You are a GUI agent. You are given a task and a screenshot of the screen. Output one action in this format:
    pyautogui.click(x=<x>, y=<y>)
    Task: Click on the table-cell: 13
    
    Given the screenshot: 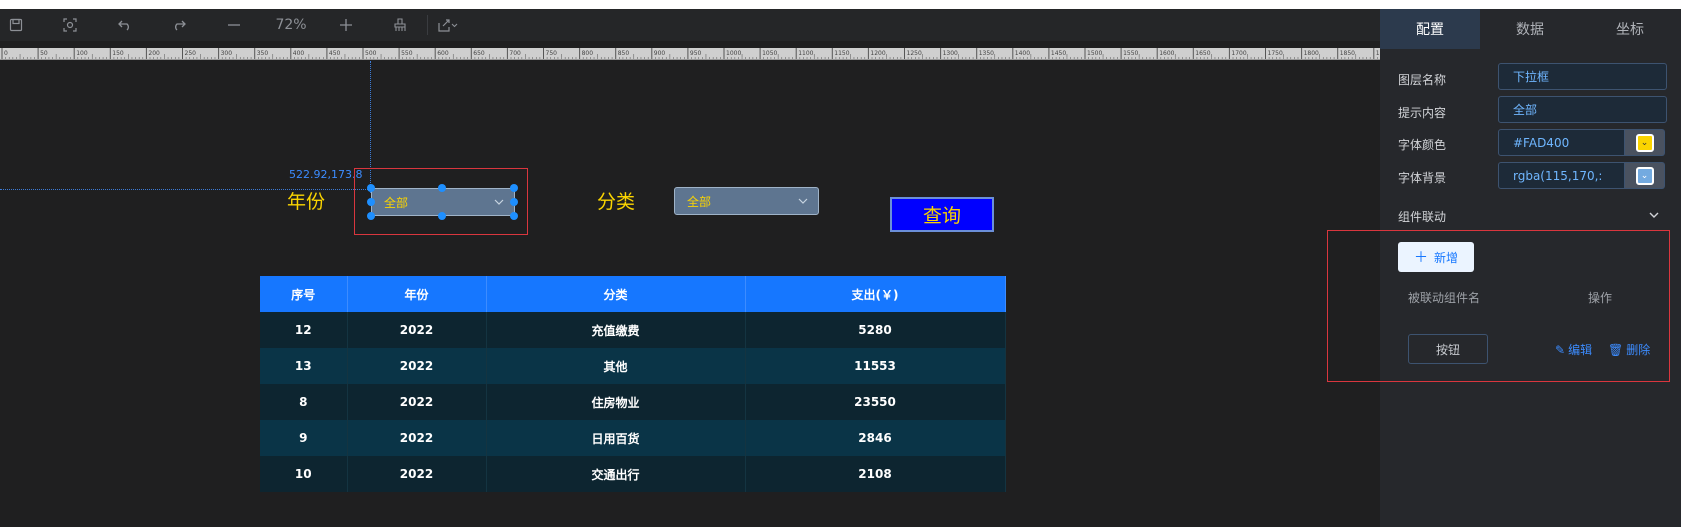 What is the action you would take?
    pyautogui.click(x=304, y=366)
    